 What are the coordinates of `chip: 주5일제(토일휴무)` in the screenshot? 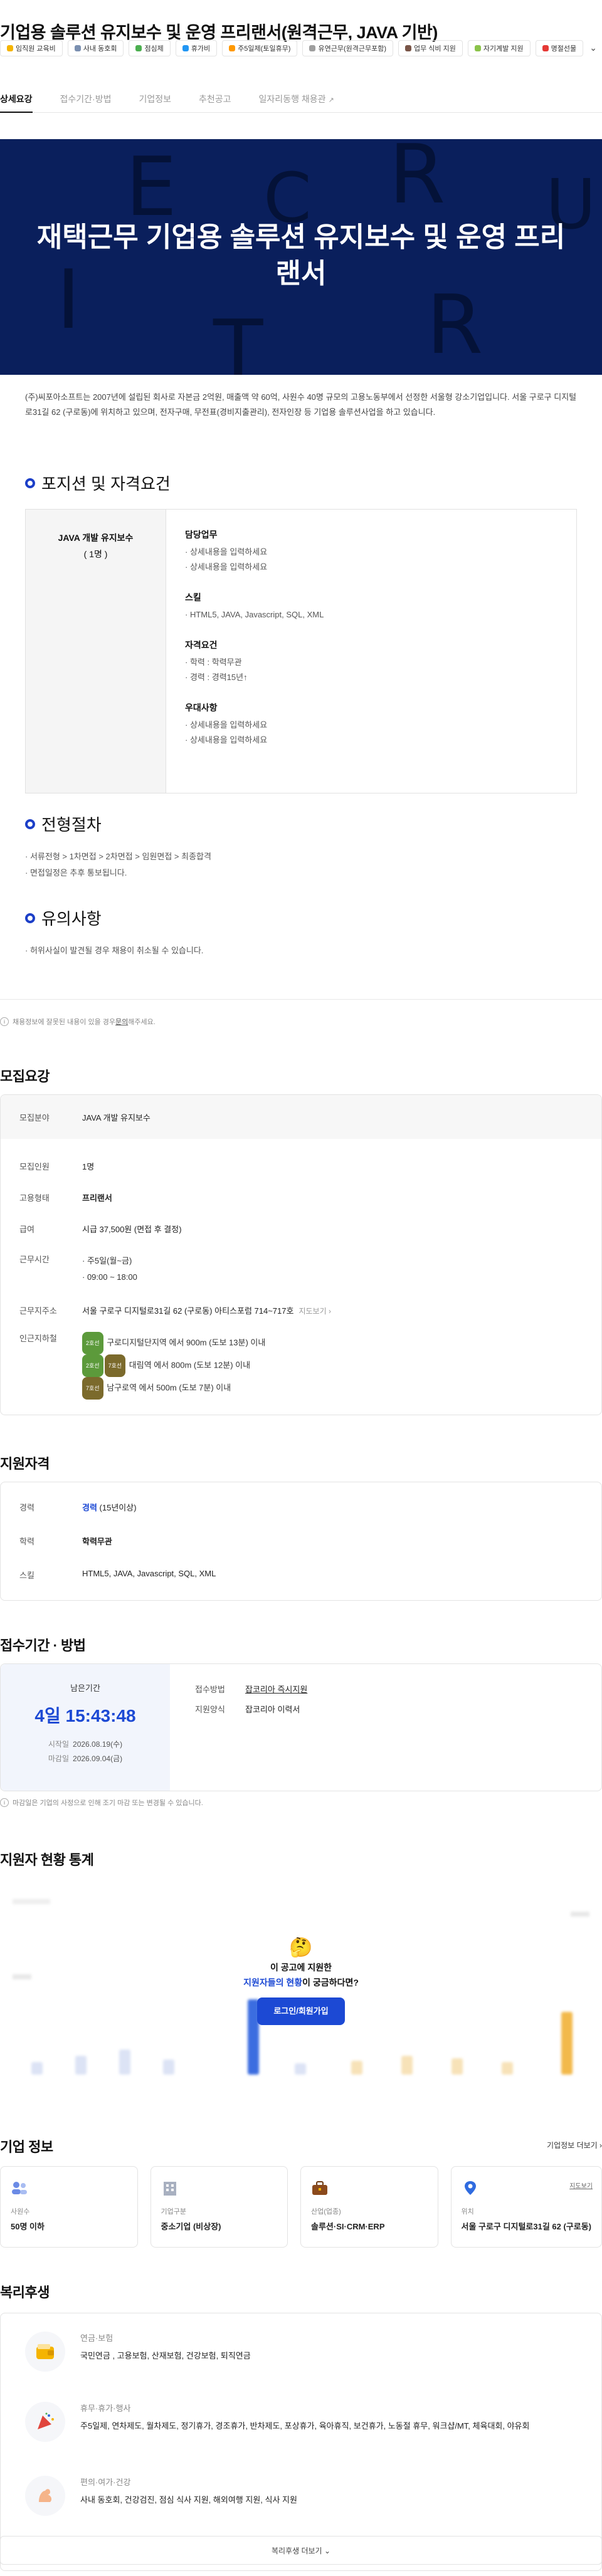 It's located at (260, 48).